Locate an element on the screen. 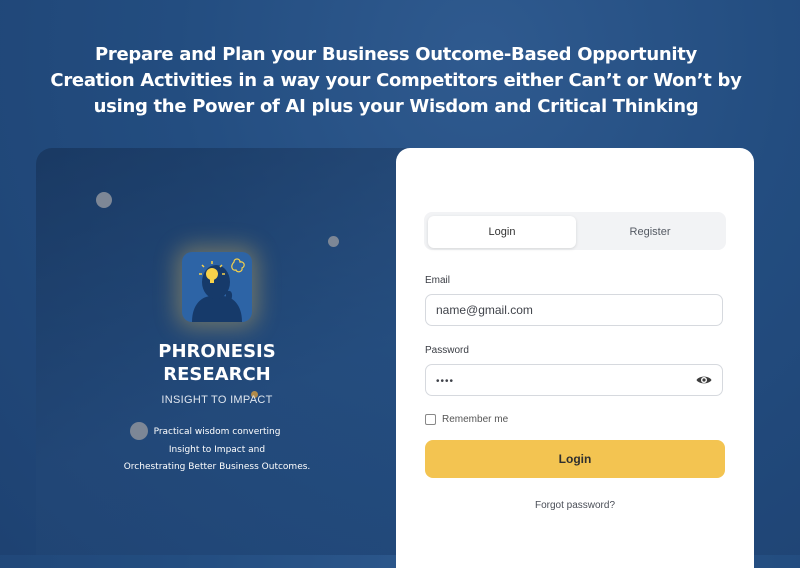 The width and height of the screenshot is (800, 568). remember-me-label: Remember me is located at coordinates (475, 419).